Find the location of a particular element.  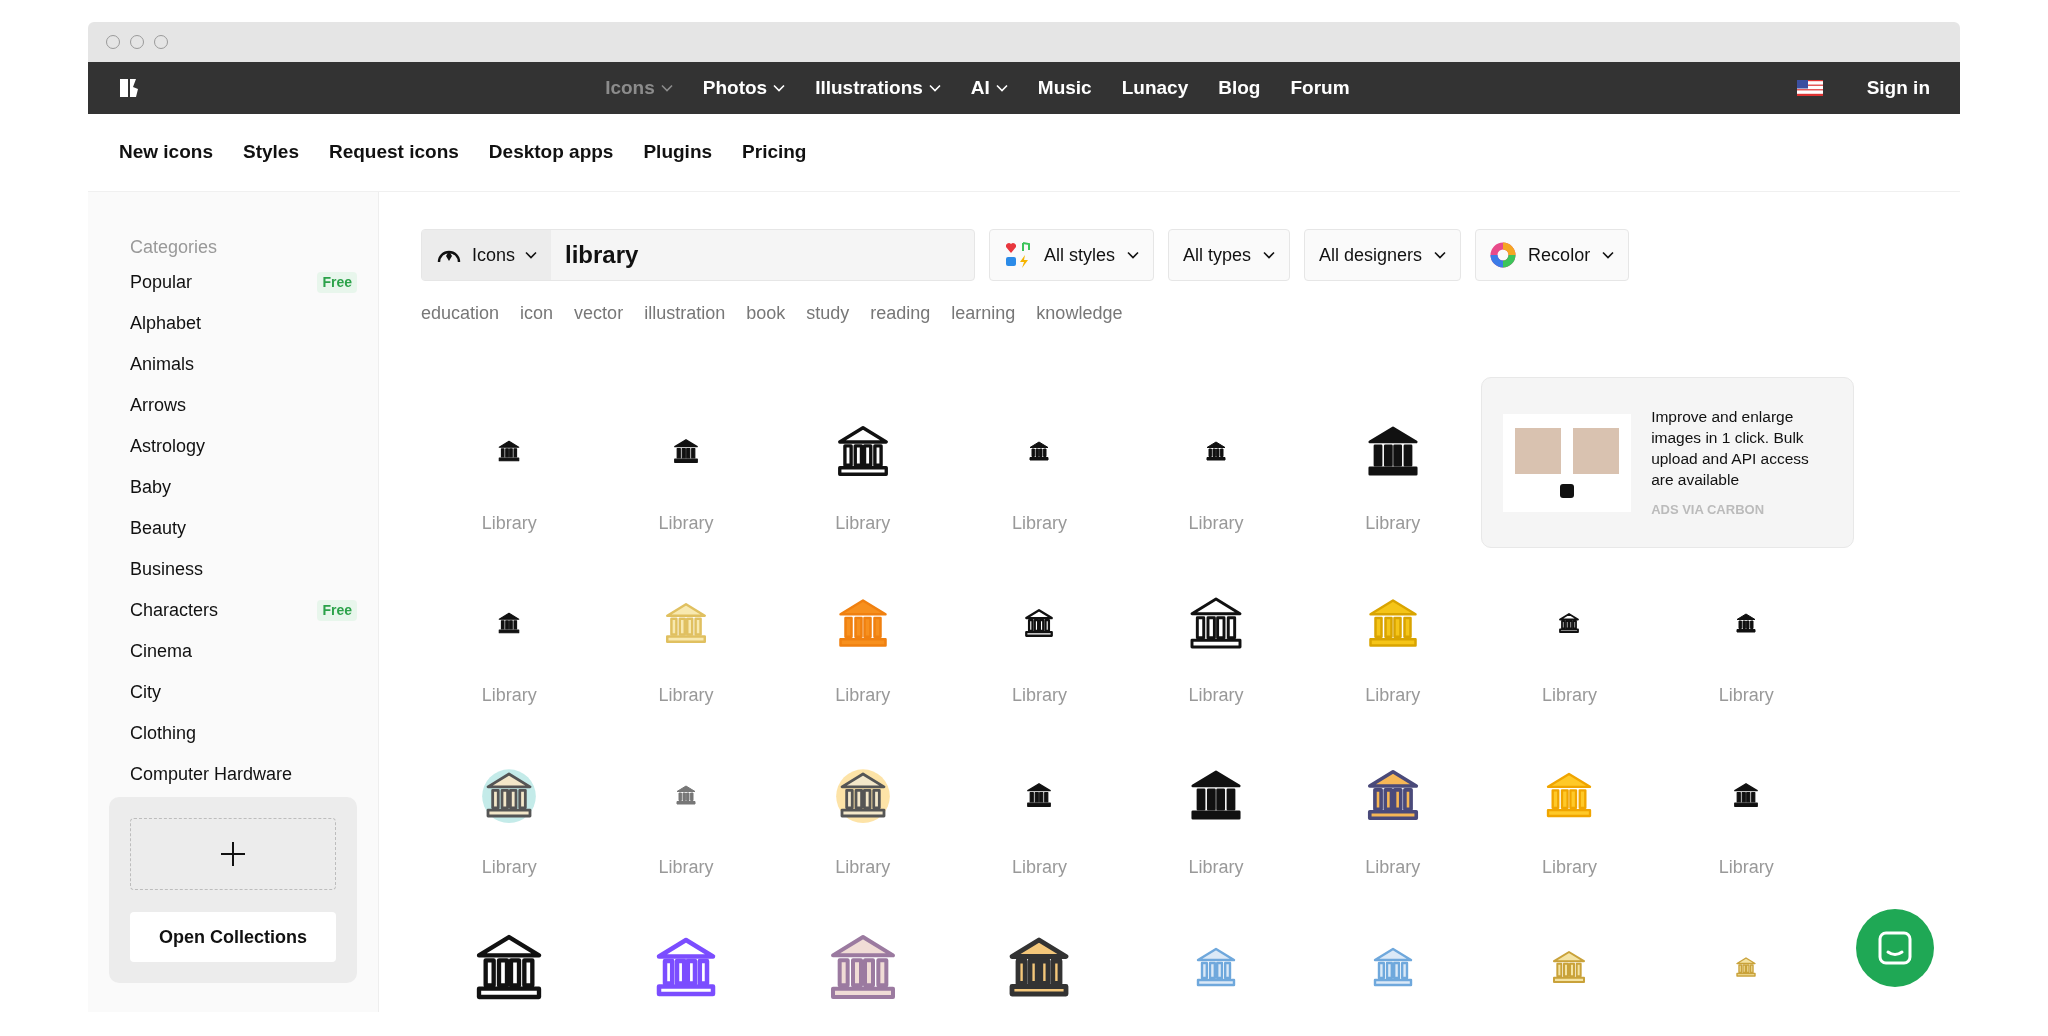

subnav-link: Plugins is located at coordinates (678, 152).